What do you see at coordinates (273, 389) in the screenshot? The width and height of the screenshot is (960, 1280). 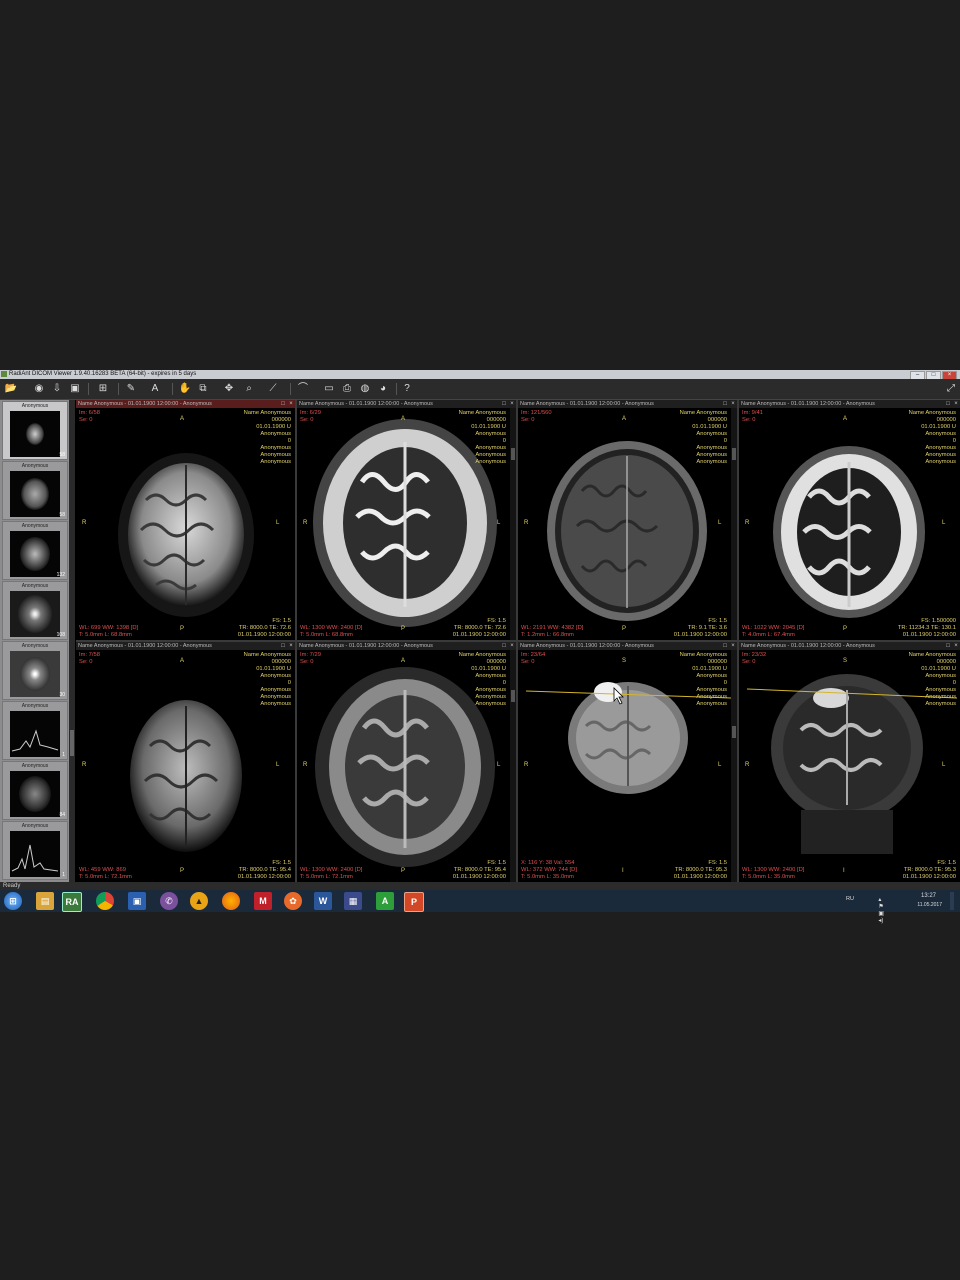 I see `measure-line-icon: ⟋` at bounding box center [273, 389].